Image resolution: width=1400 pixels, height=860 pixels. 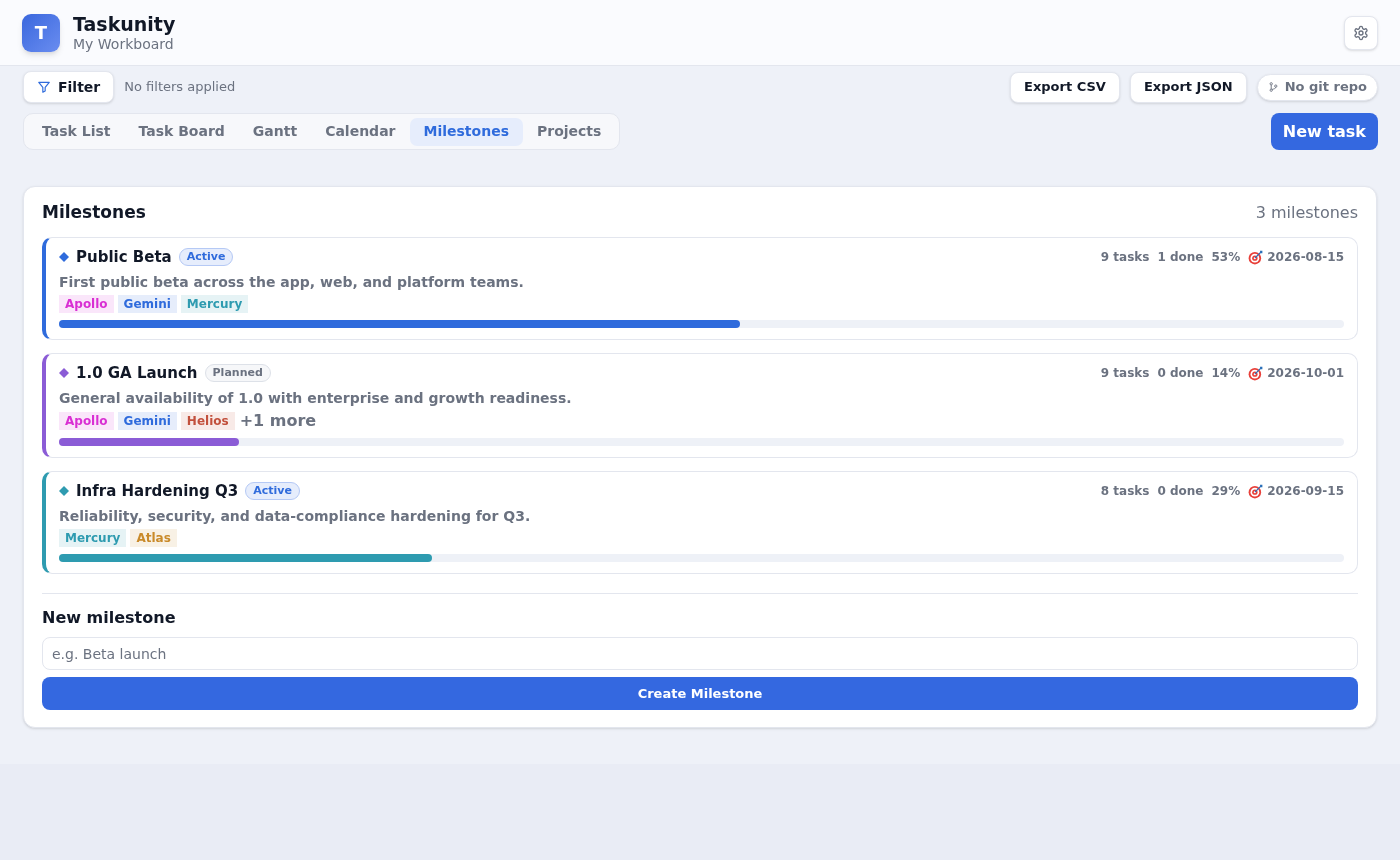 What do you see at coordinates (237, 373) in the screenshot?
I see `status-badge: Planned` at bounding box center [237, 373].